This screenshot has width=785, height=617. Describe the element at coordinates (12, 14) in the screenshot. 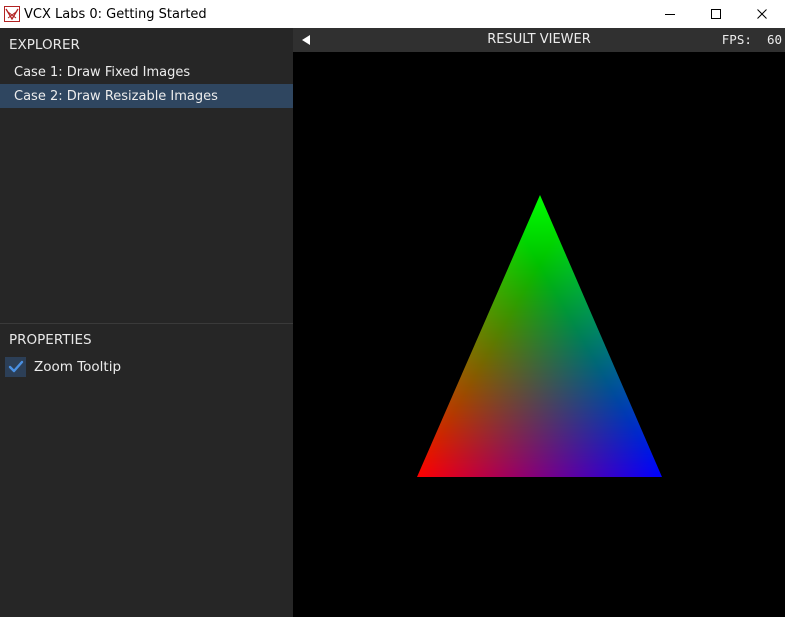

I see `vcx-app-icon` at that location.